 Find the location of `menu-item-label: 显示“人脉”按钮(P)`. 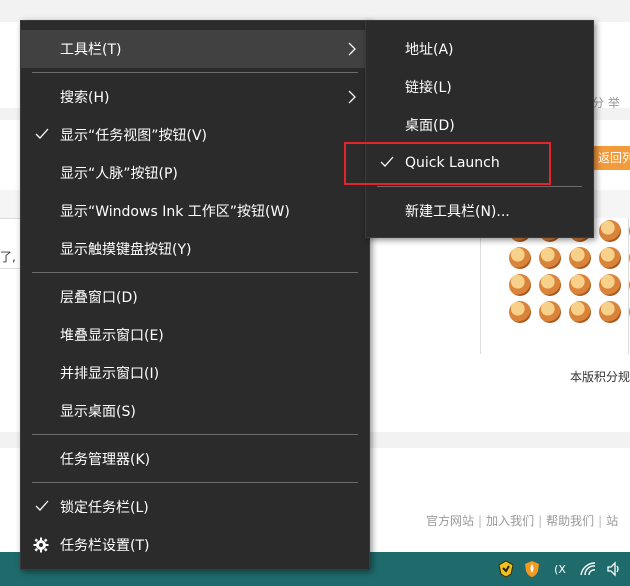

menu-item-label: 显示“人脉”按钮(P) is located at coordinates (119, 174).